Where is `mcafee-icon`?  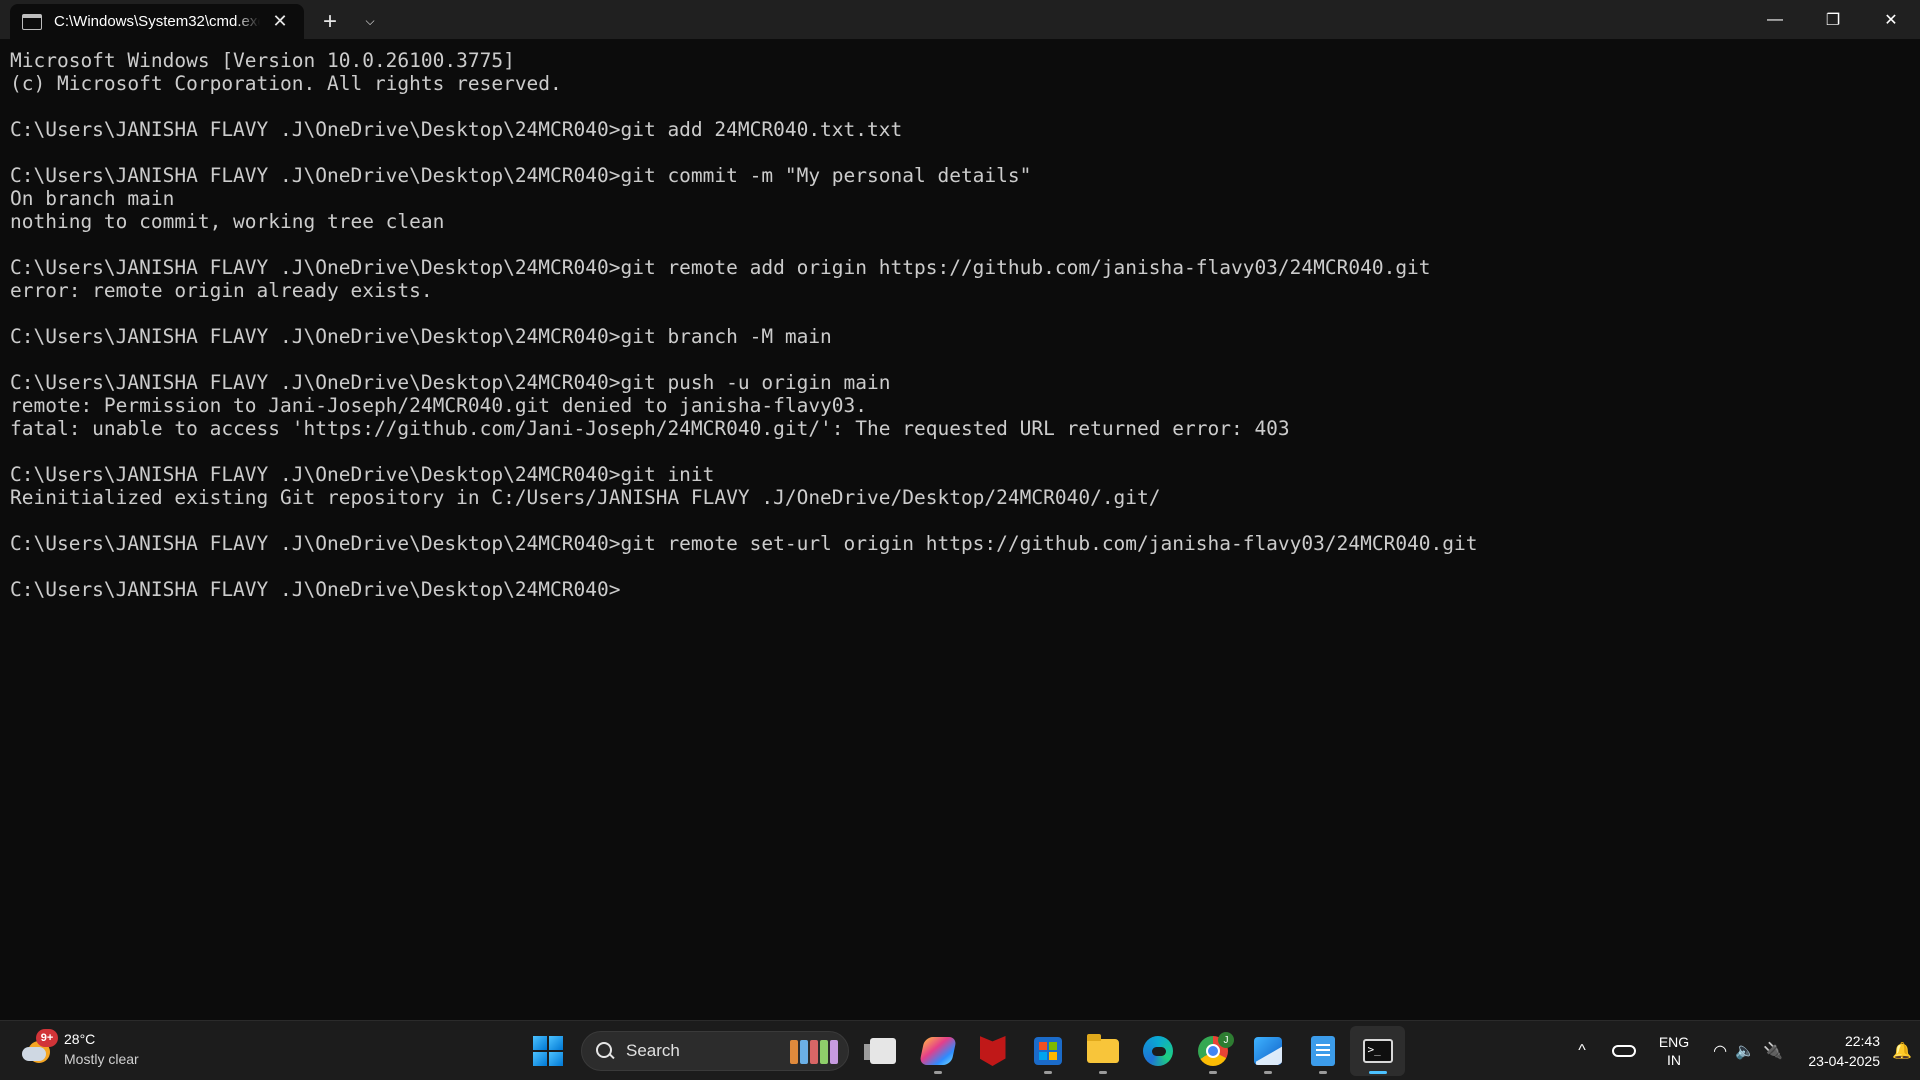
mcafee-icon is located at coordinates (992, 1051).